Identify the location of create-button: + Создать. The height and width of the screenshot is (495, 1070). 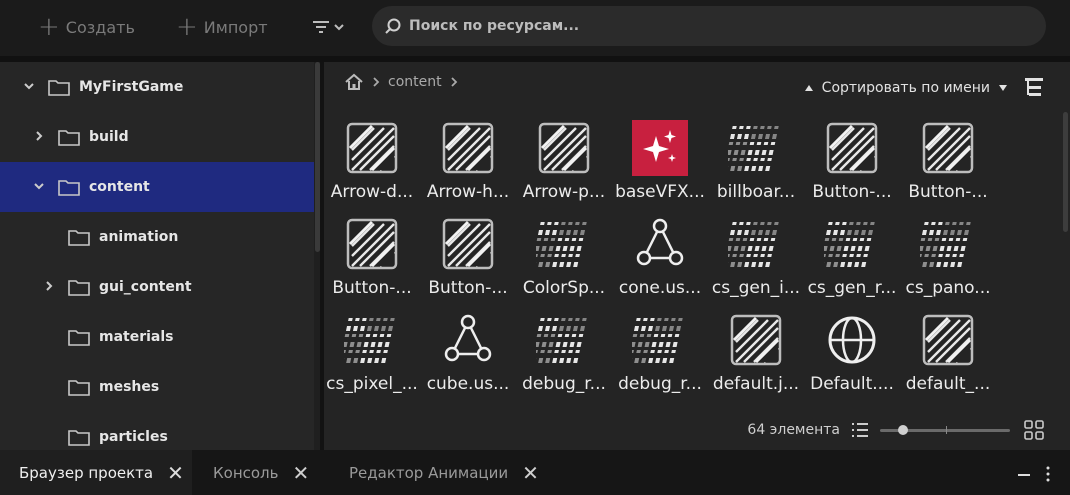
(86, 27).